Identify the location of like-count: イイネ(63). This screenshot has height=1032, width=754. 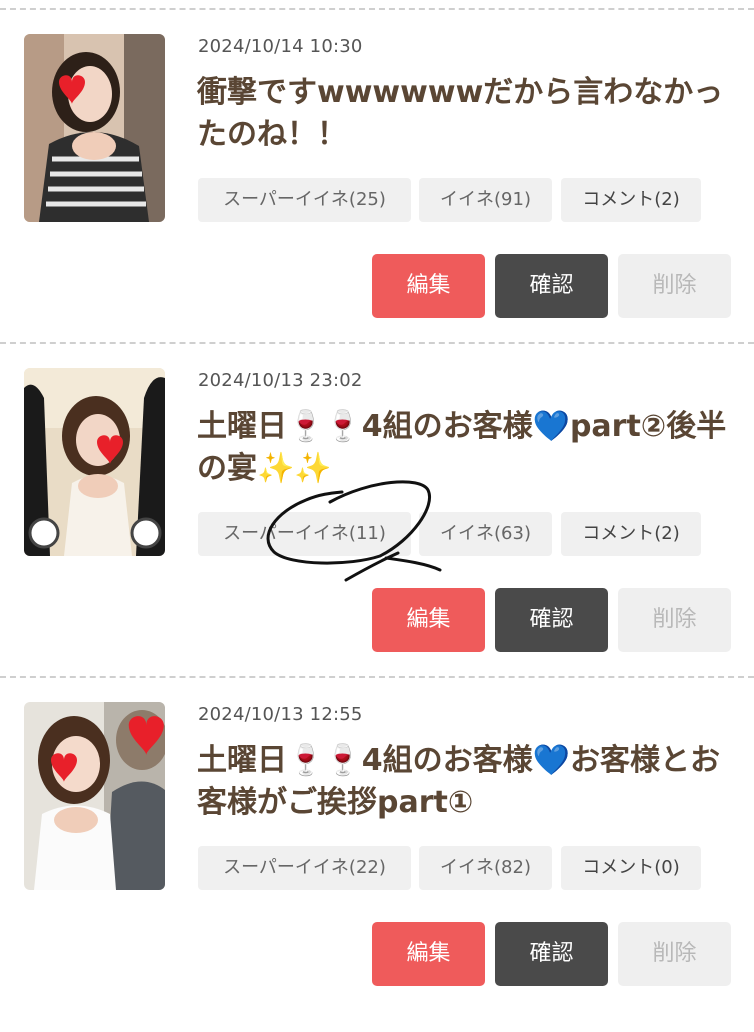
(485, 534).